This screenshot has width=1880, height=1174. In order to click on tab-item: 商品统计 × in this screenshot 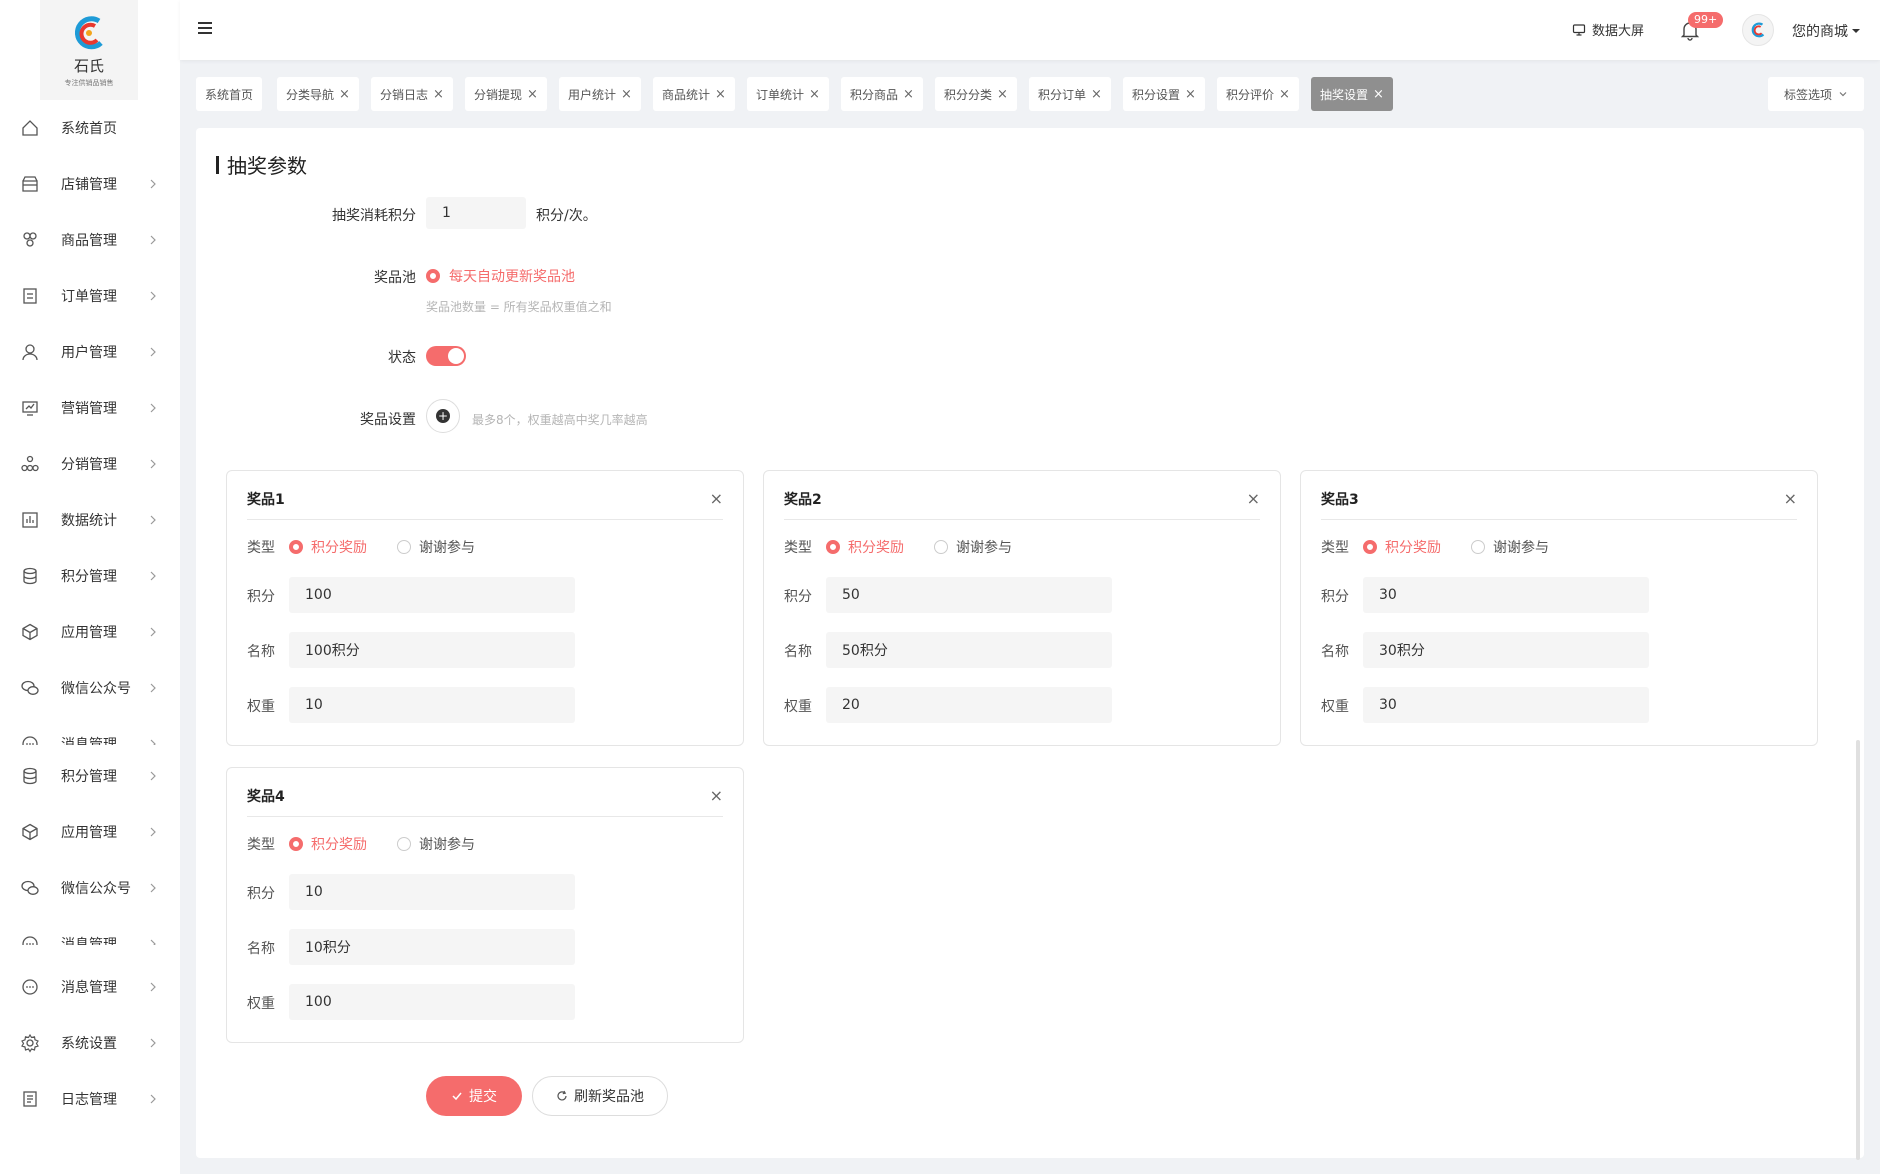, I will do `click(694, 94)`.